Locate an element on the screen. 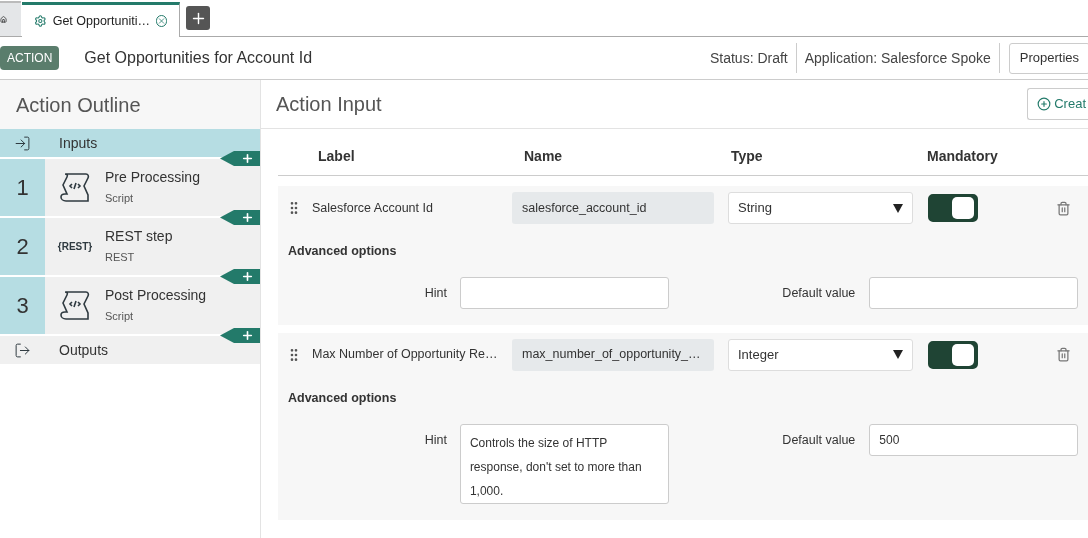  action-title: Get Opportunities for Account Id is located at coordinates (198, 58).